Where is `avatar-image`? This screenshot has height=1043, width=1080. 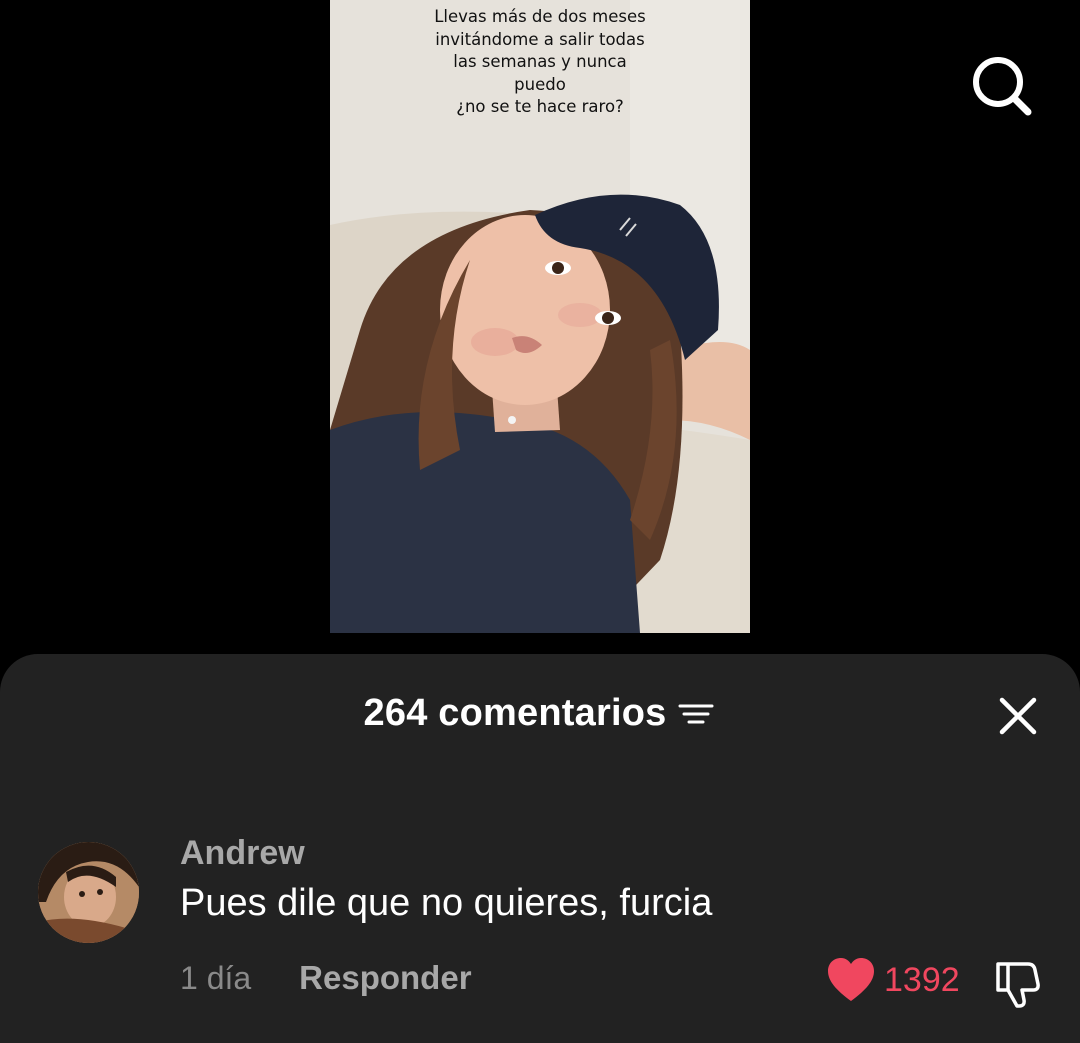
avatar-image is located at coordinates (88, 892).